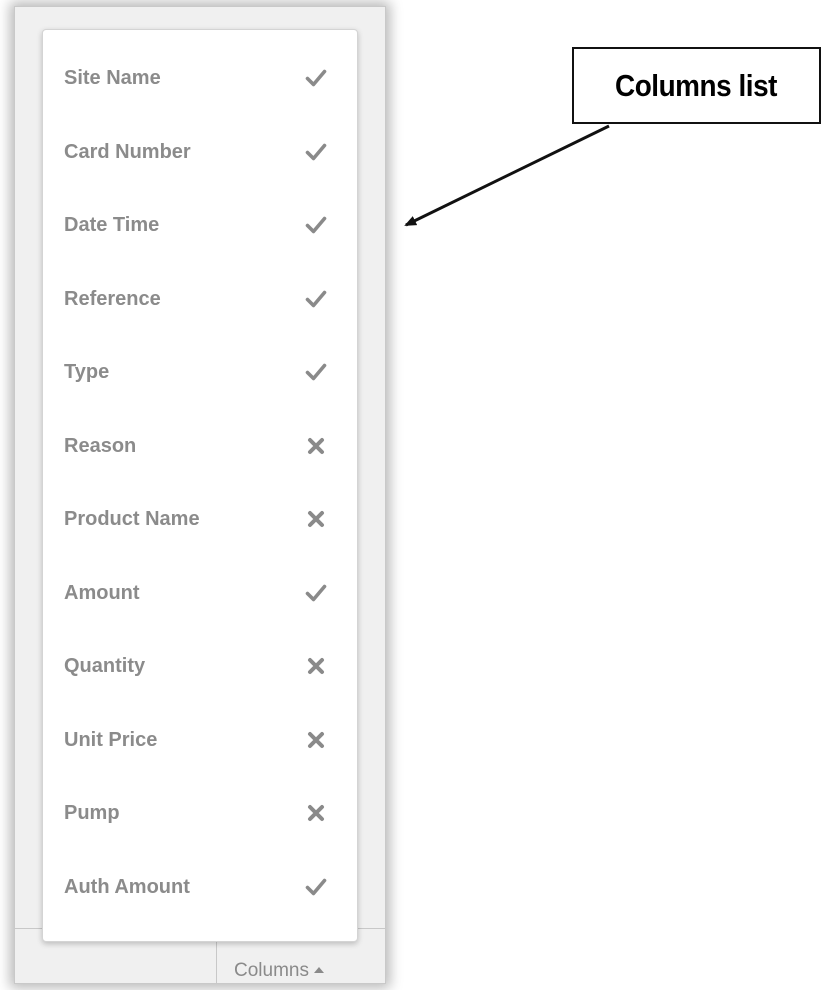 The width and height of the screenshot is (827, 990). Describe the element at coordinates (127, 151) in the screenshot. I see `column-item-label: Card Number` at that location.